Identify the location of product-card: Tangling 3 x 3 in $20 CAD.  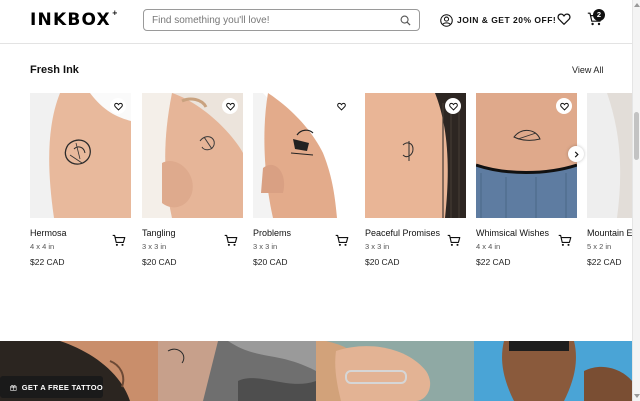
(192, 180).